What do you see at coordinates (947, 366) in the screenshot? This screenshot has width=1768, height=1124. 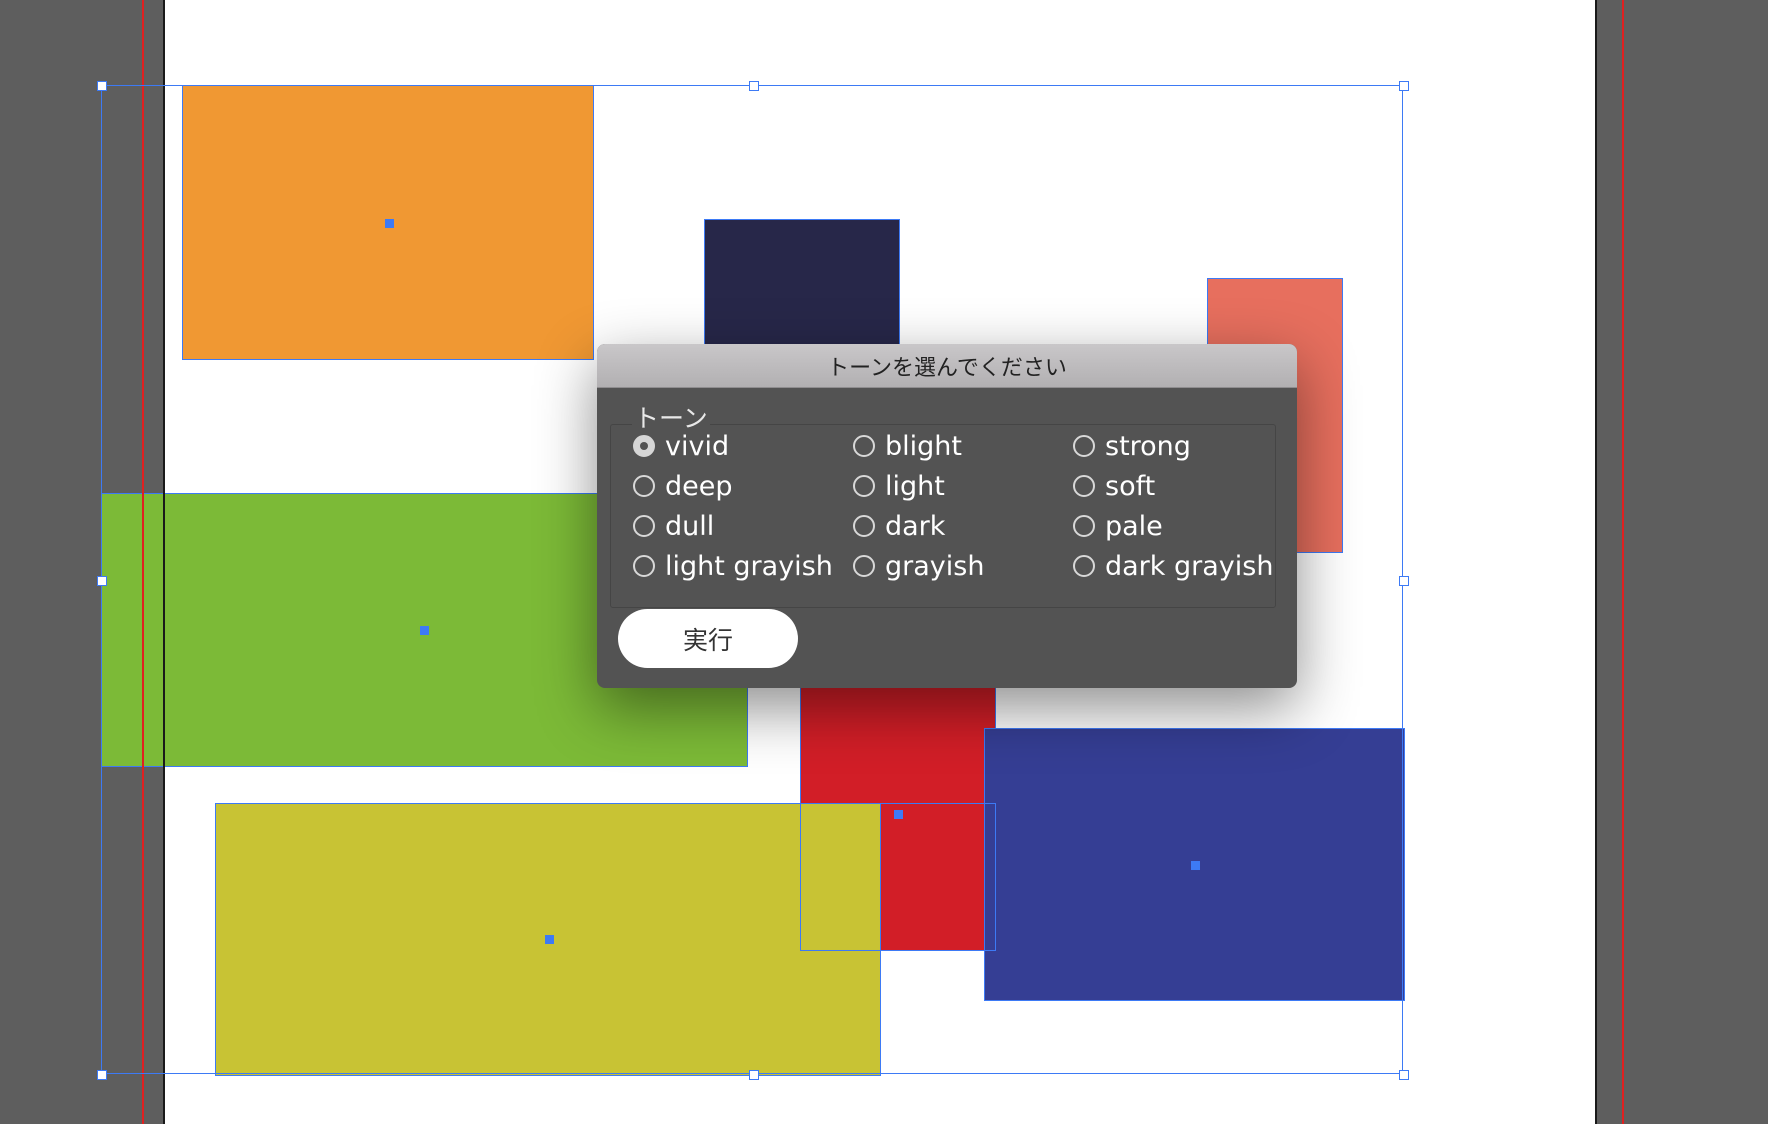 I see `dialog-title: トーンを選んでください` at bounding box center [947, 366].